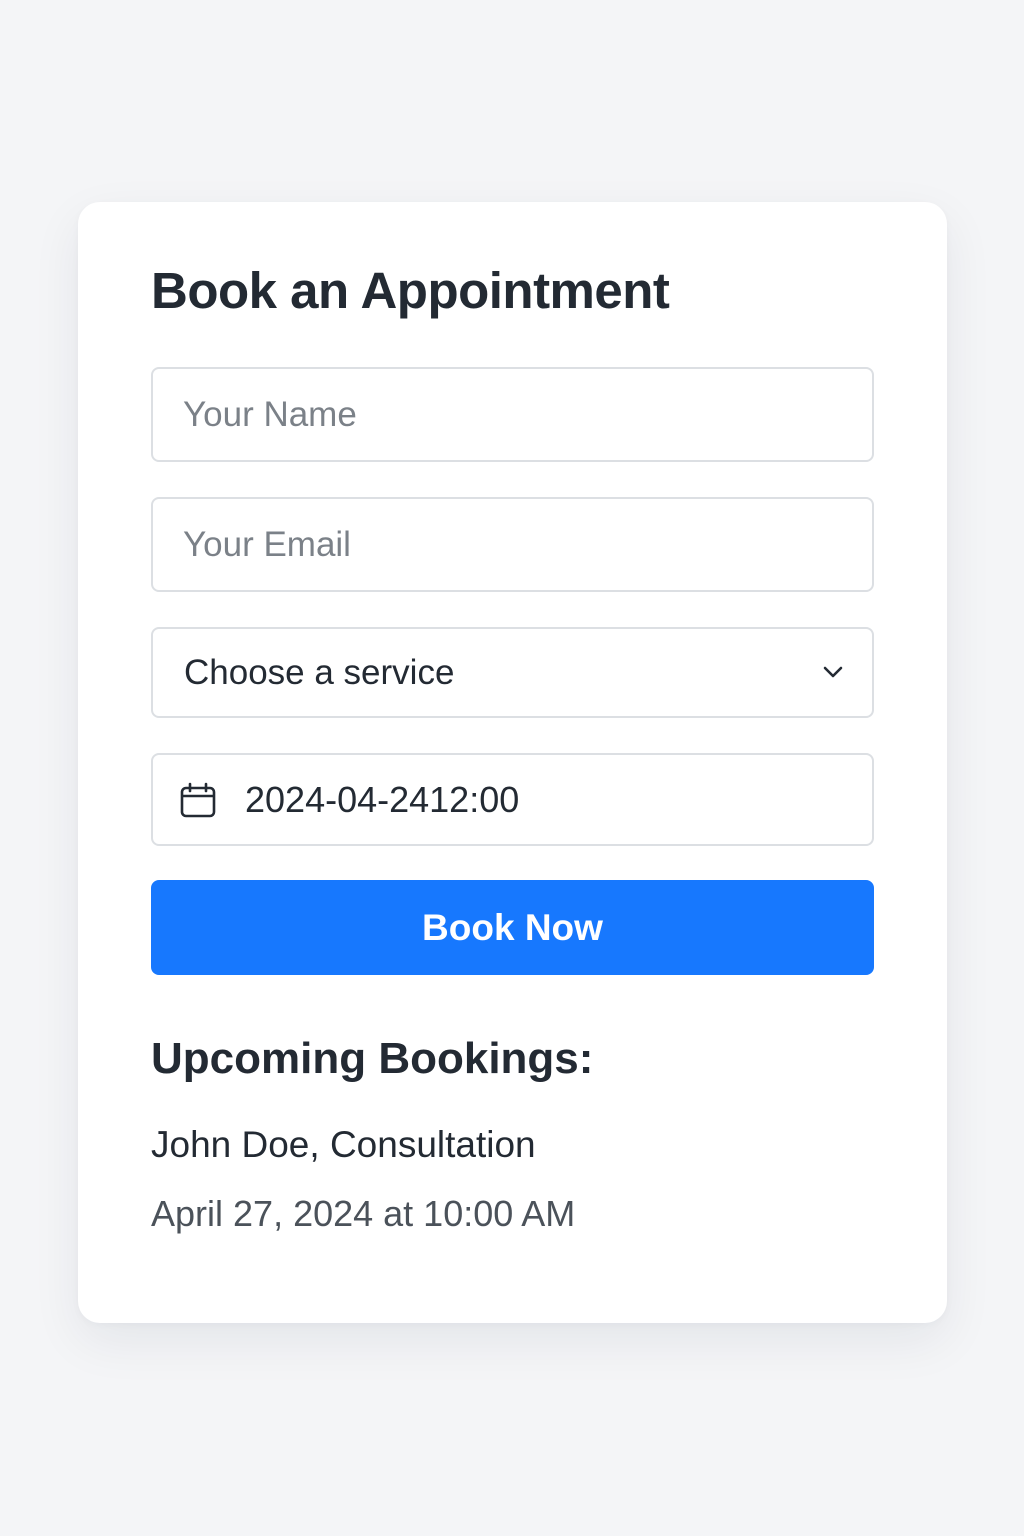 Image resolution: width=1024 pixels, height=1536 pixels. What do you see at coordinates (512, 672) in the screenshot?
I see `service-select: Choose a service` at bounding box center [512, 672].